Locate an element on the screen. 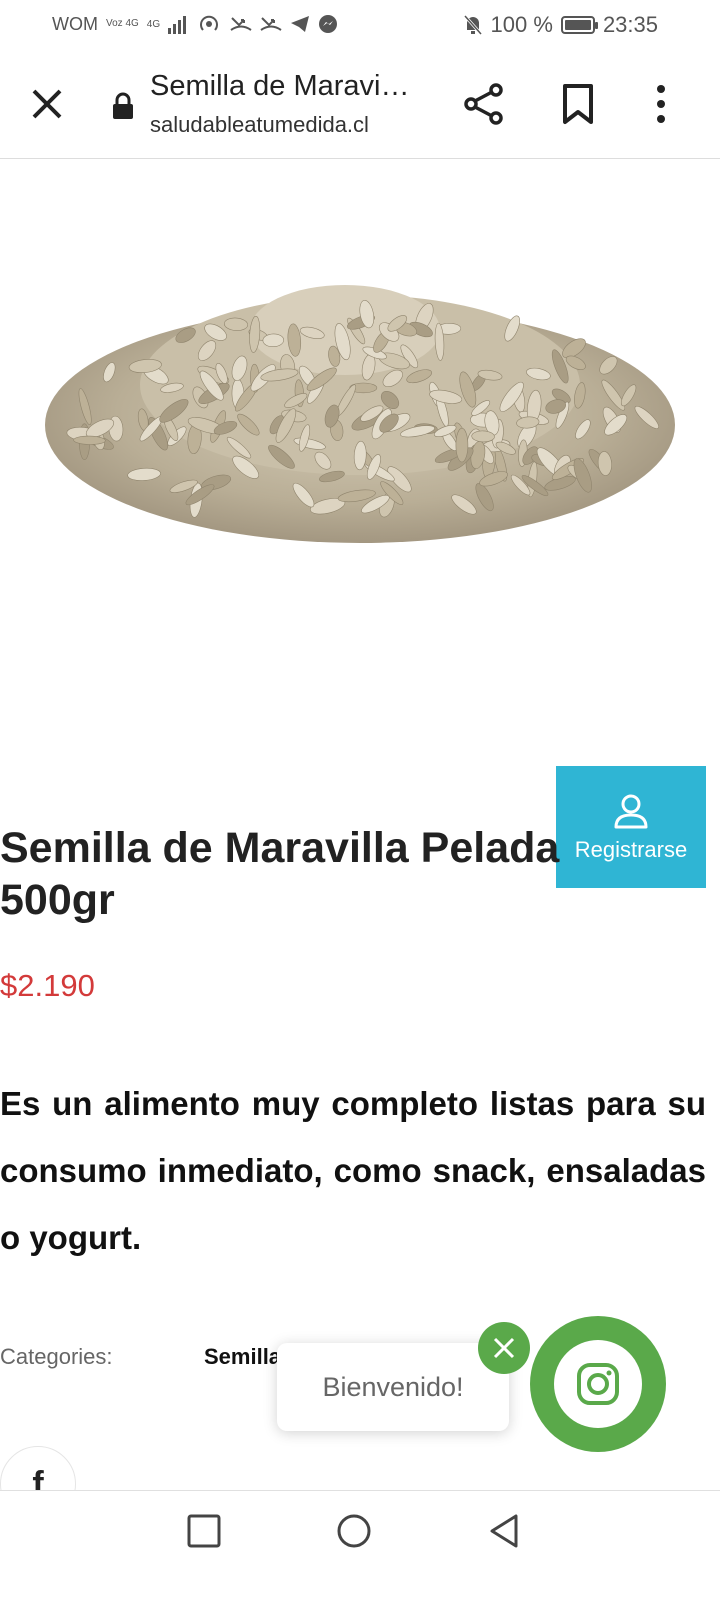 The height and width of the screenshot is (1601, 720). messenger-icon is located at coordinates (328, 24).